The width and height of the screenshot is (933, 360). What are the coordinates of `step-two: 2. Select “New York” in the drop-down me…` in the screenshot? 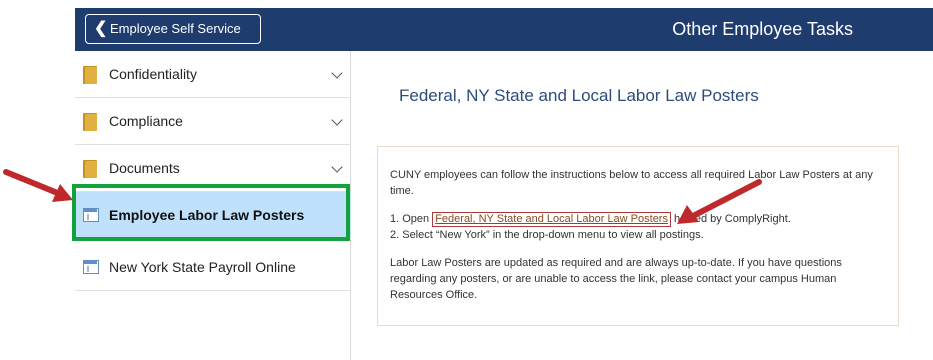 It's located at (547, 235).